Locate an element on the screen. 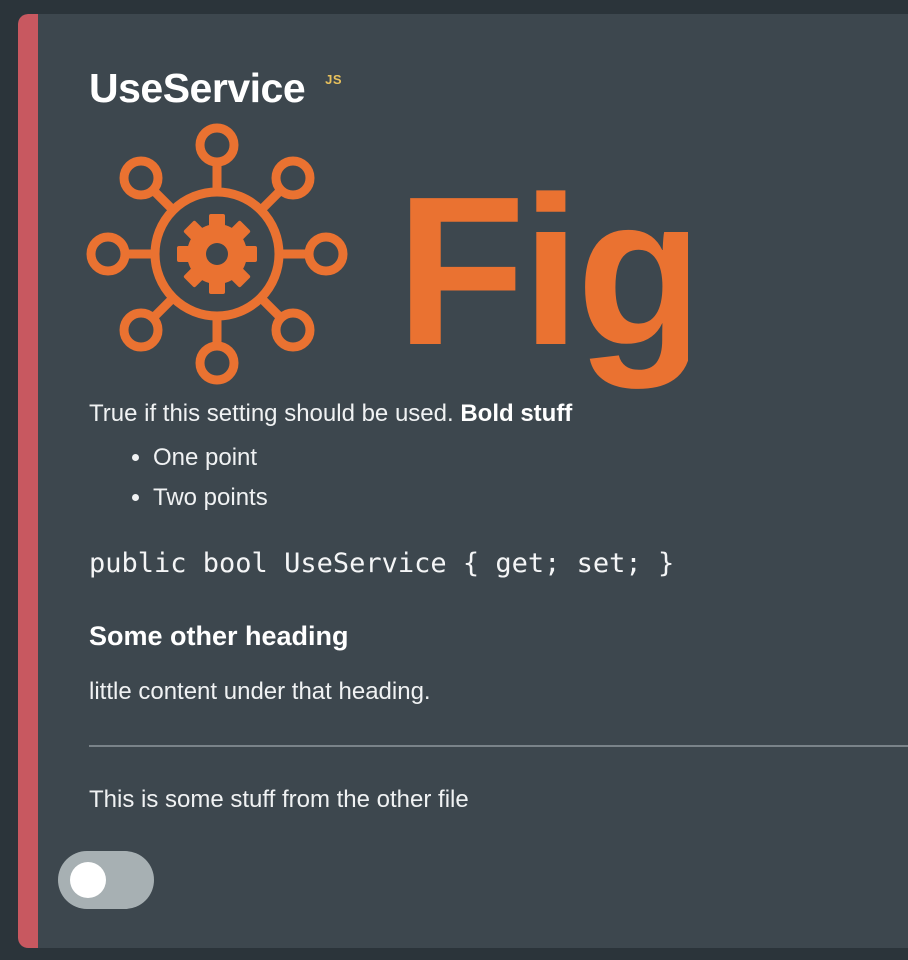 Image resolution: width=908 pixels, height=960 pixels. subheading-content: little content under that heading. is located at coordinates (260, 691).